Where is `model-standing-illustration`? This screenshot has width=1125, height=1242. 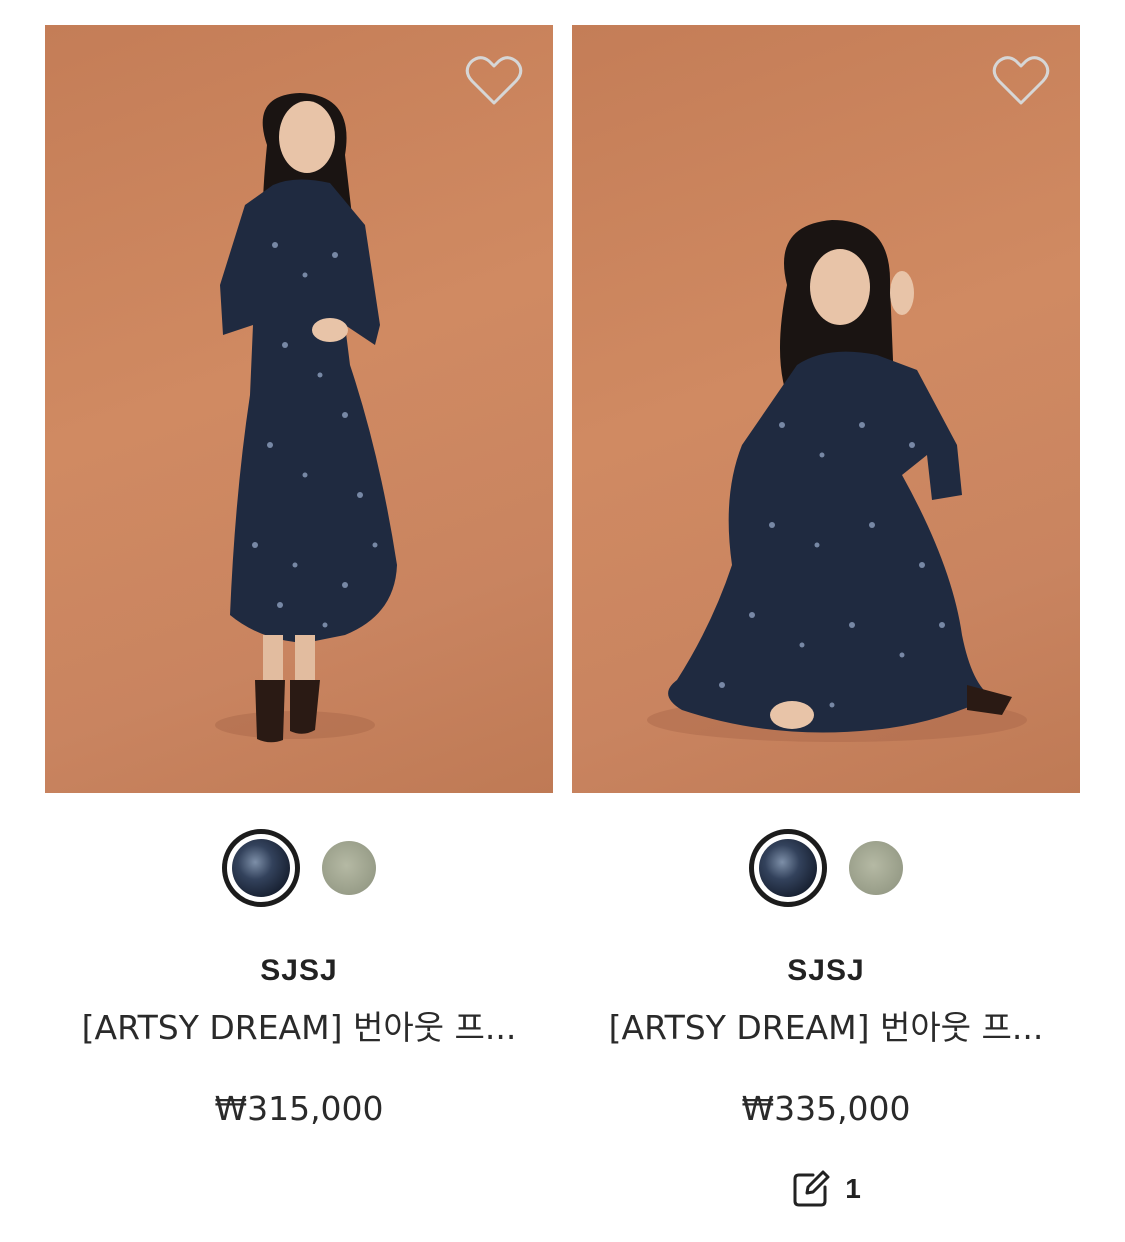 model-standing-illustration is located at coordinates (306, 418).